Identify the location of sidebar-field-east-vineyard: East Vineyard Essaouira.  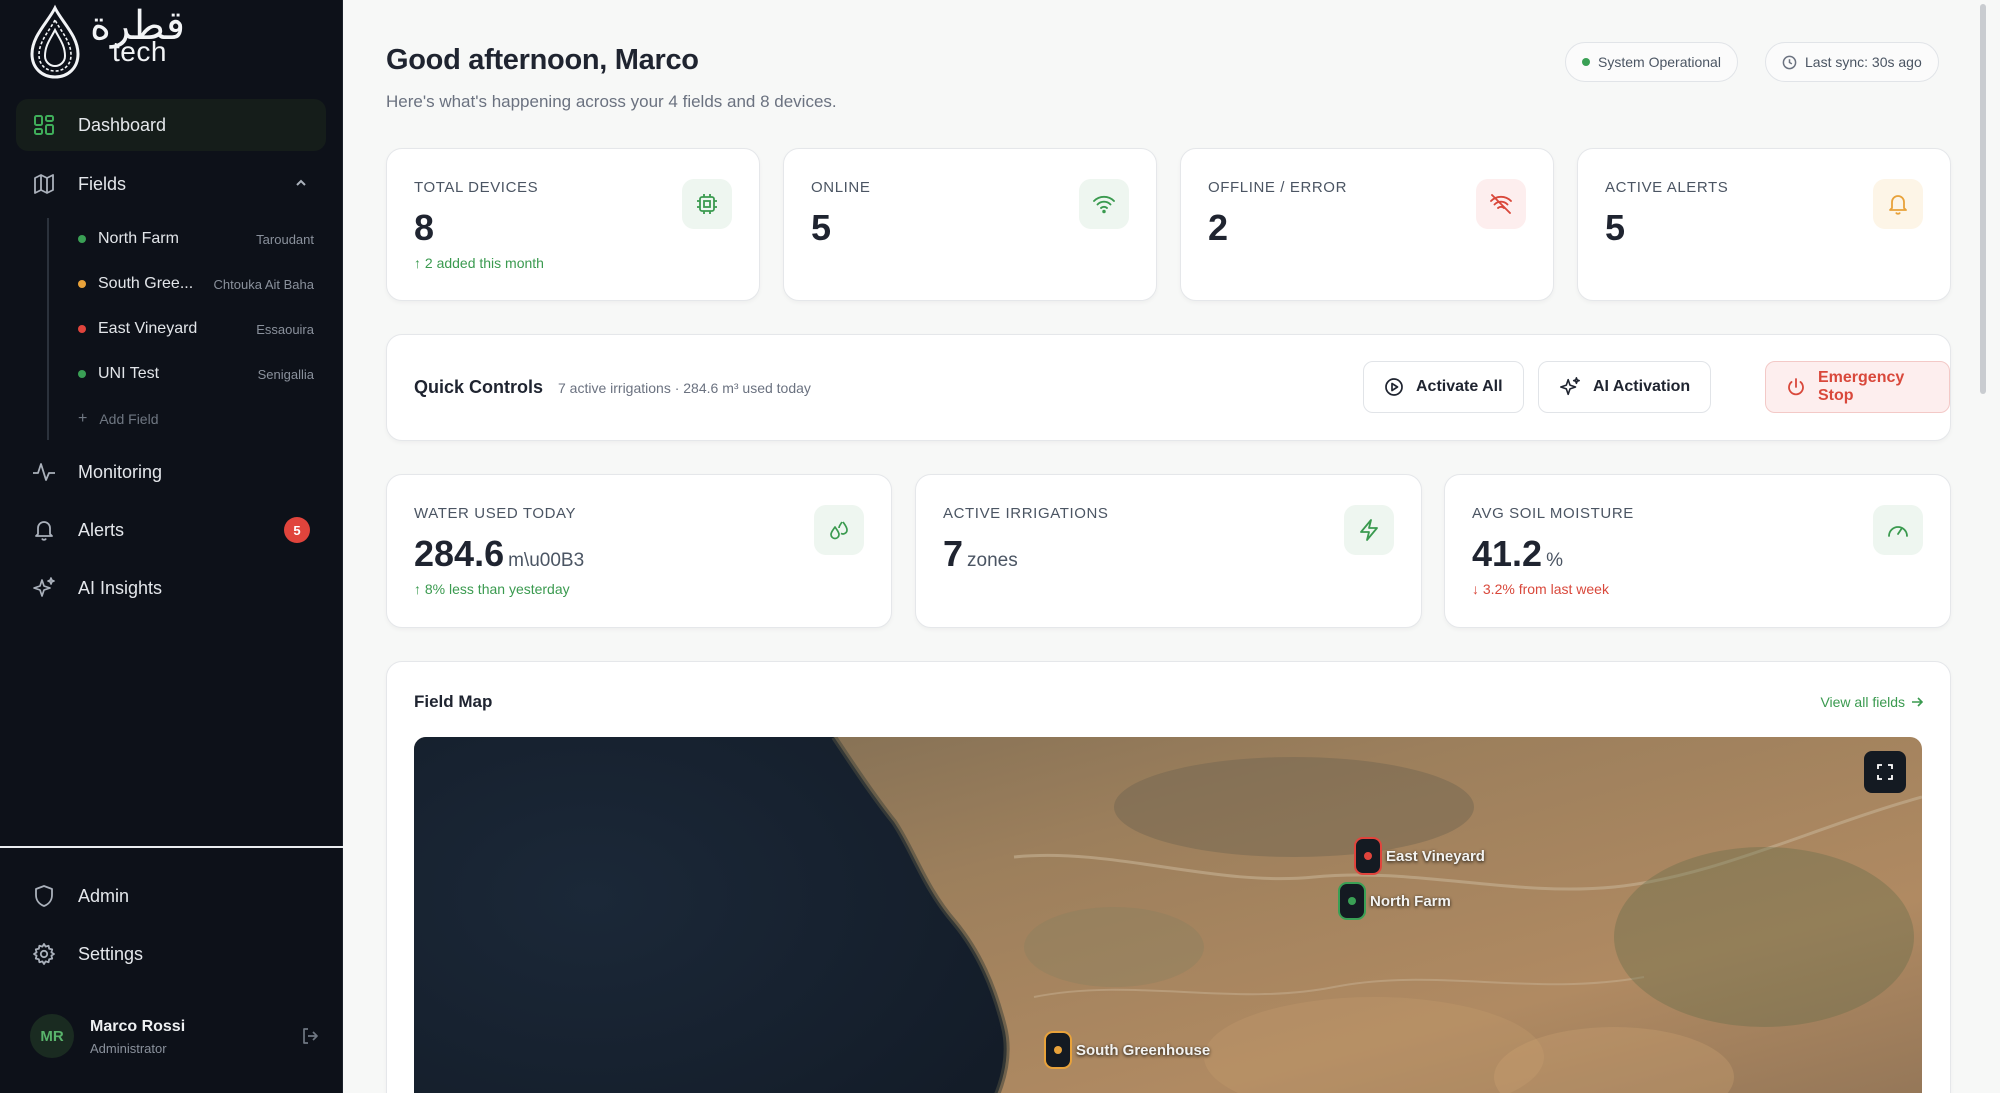
(193, 329).